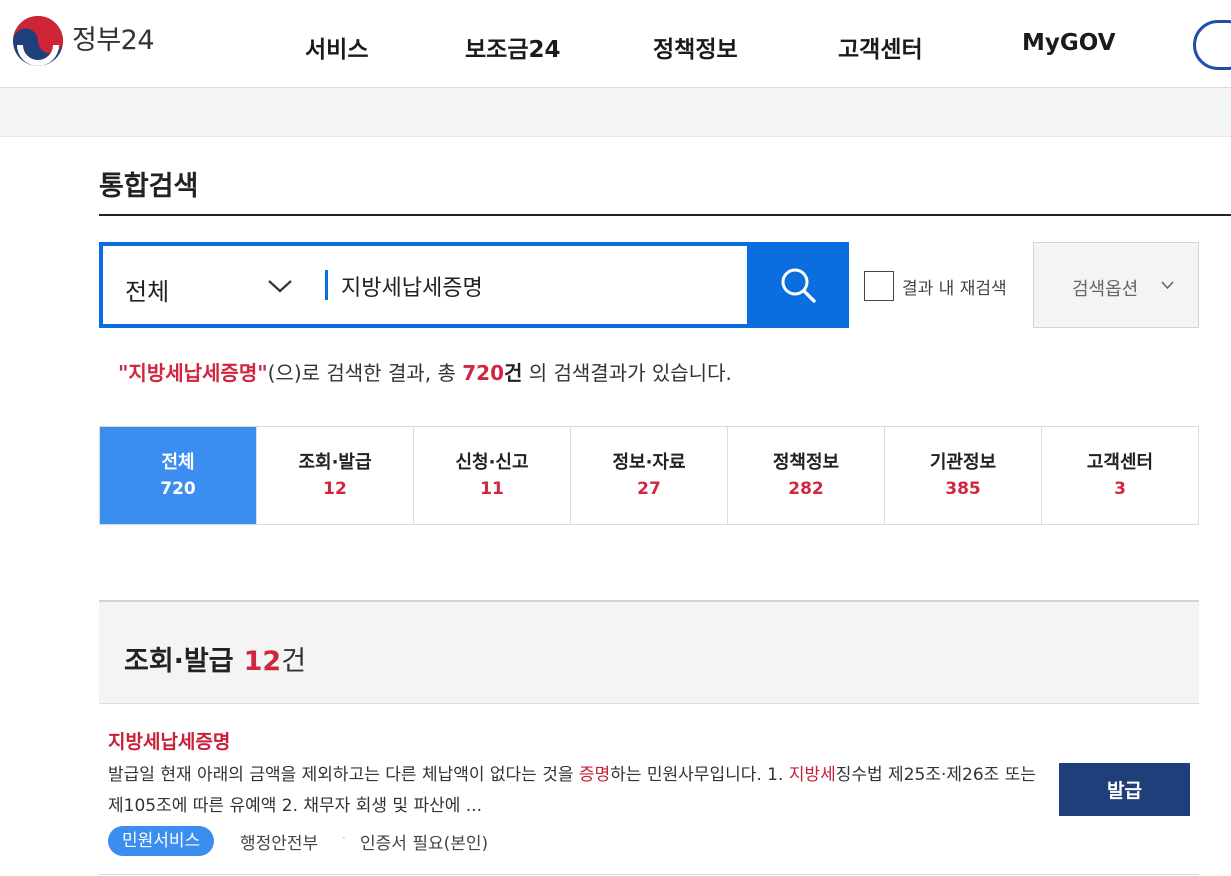  What do you see at coordinates (806, 462) in the screenshot?
I see `tab-label: 정책정보` at bounding box center [806, 462].